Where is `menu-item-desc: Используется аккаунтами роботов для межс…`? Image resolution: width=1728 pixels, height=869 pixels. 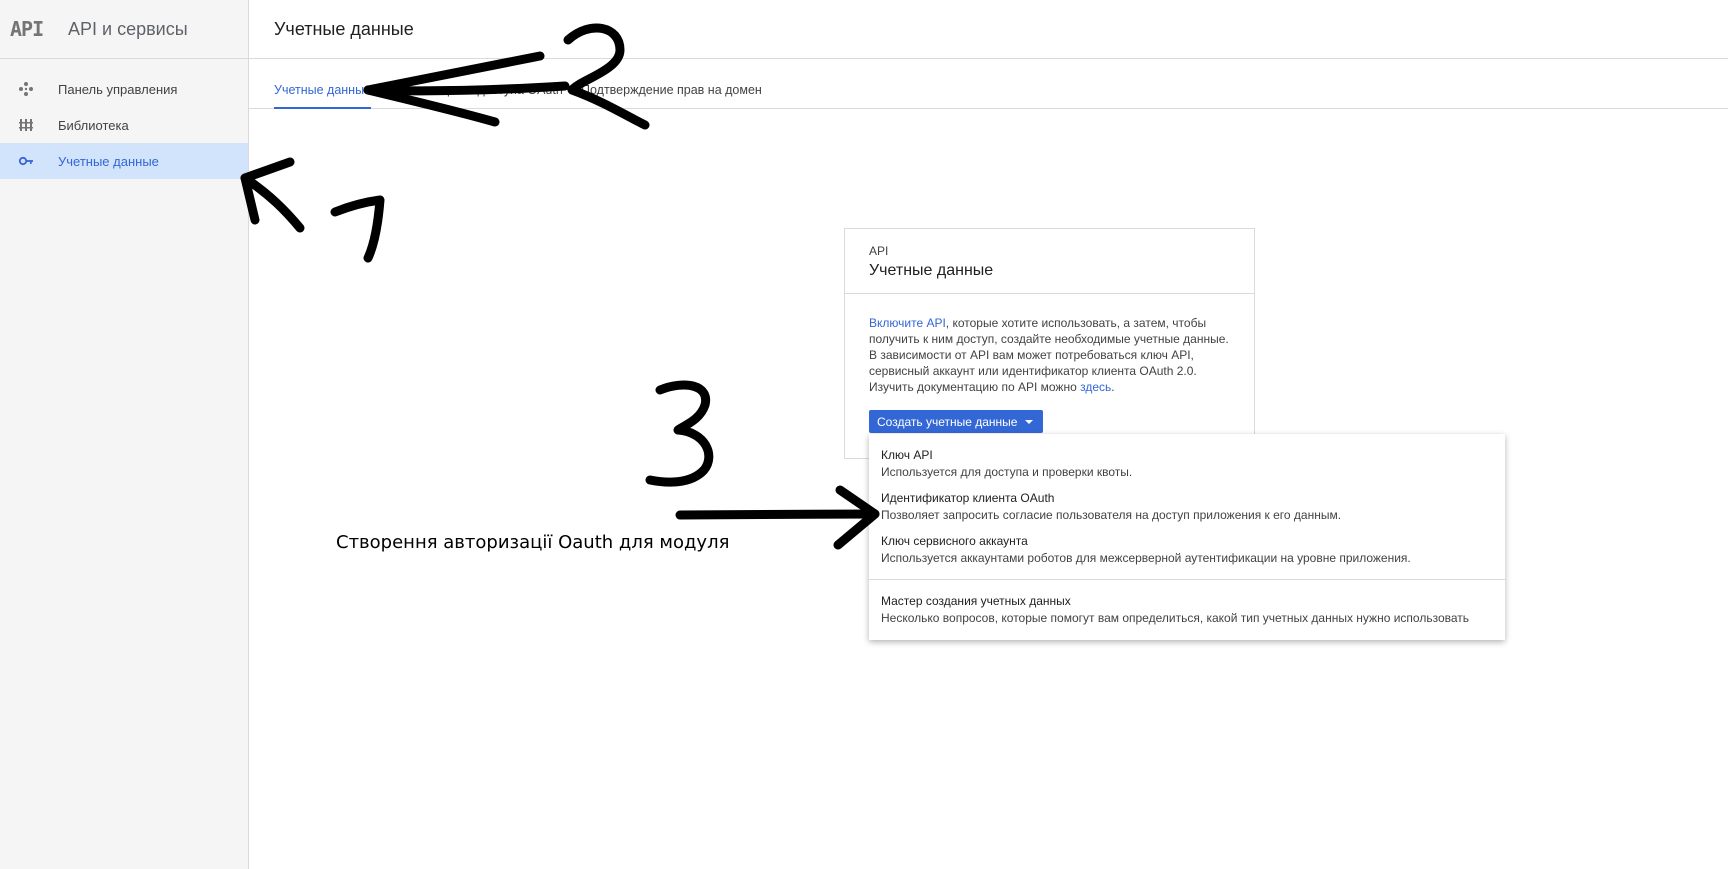
menu-item-desc: Используется аккаунтами роботов для межс… is located at coordinates (1146, 558).